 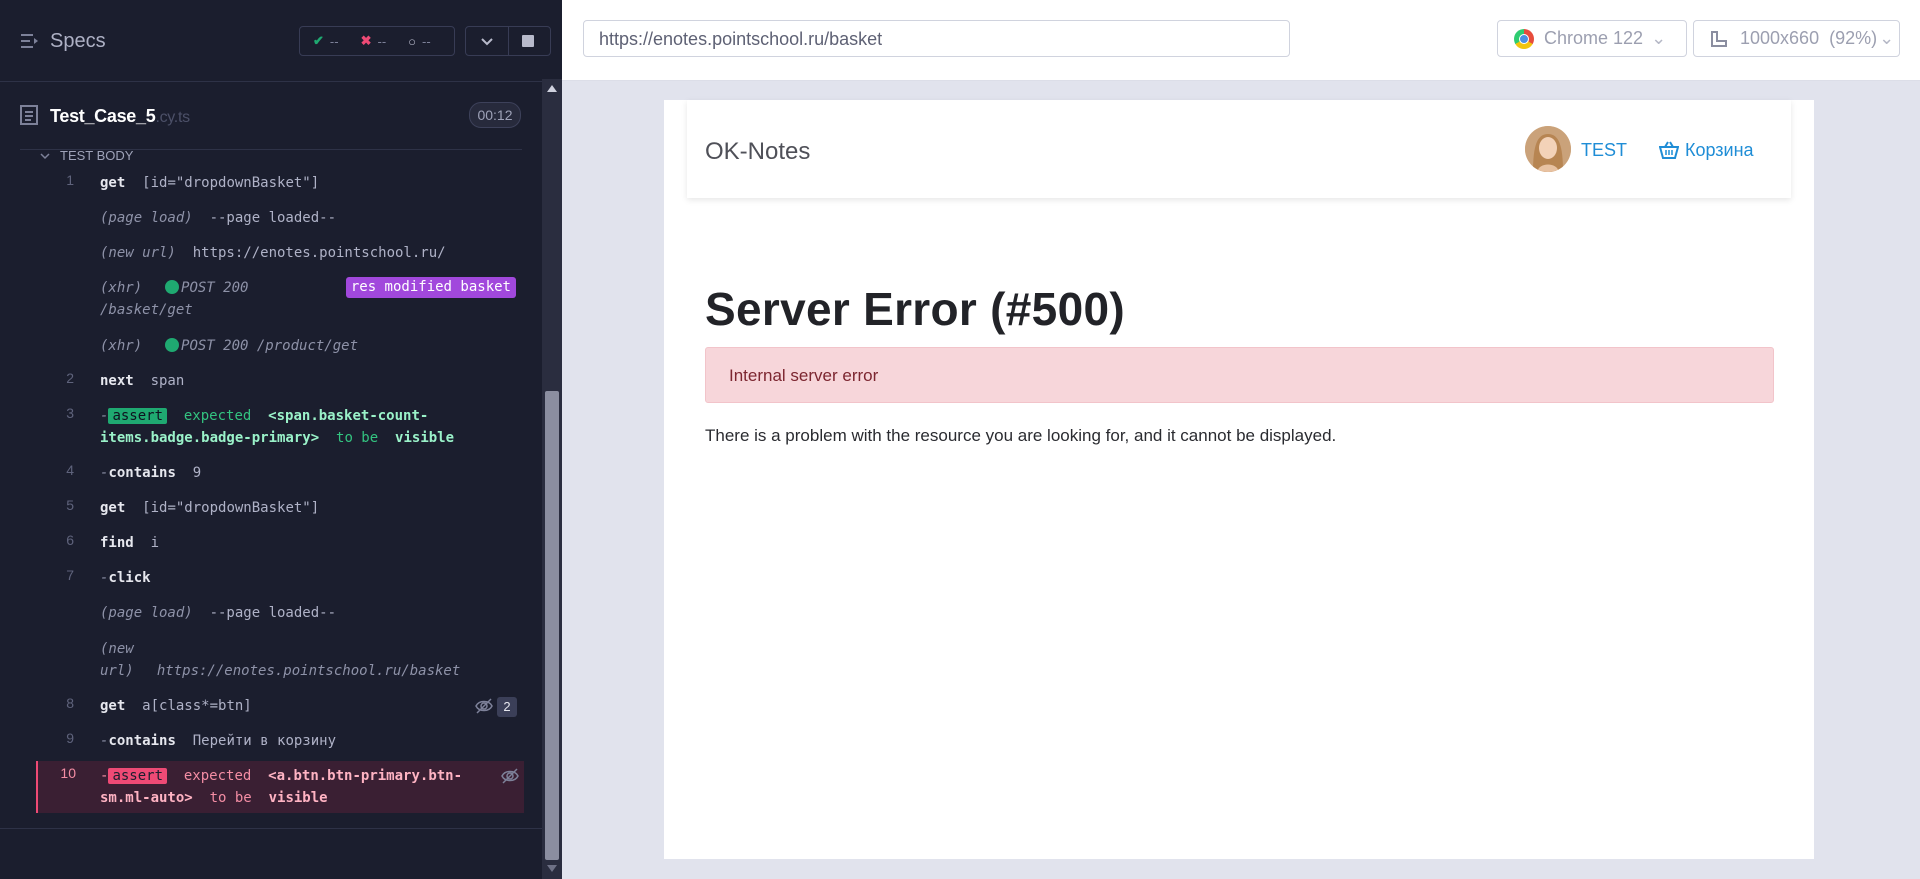 I want to click on specs-header: Specs ✔ -- ✖ -- ○ --, so click(x=281, y=41).